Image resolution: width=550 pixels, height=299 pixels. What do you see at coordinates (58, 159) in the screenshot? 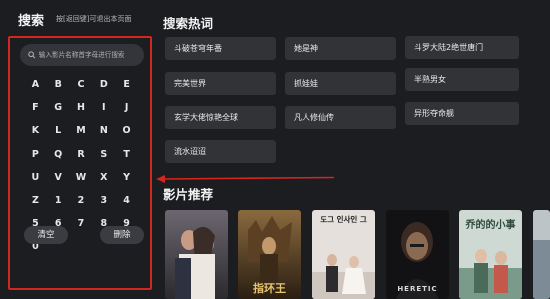
I see `key-q: Q` at bounding box center [58, 159].